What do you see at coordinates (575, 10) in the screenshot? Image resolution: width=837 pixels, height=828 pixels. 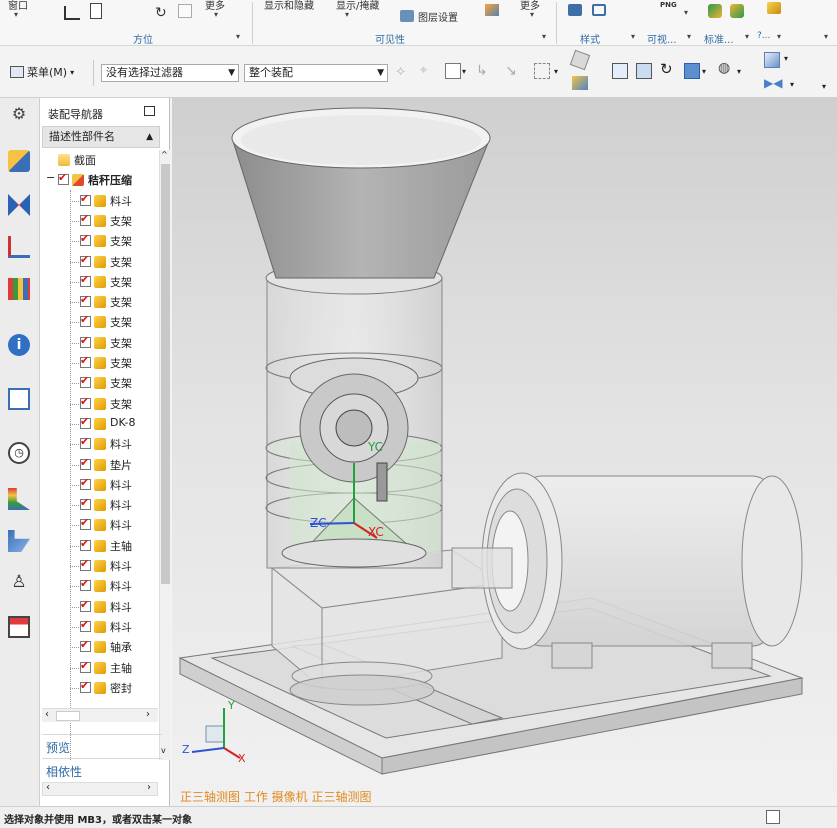 I see `style-shaded-icon` at bounding box center [575, 10].